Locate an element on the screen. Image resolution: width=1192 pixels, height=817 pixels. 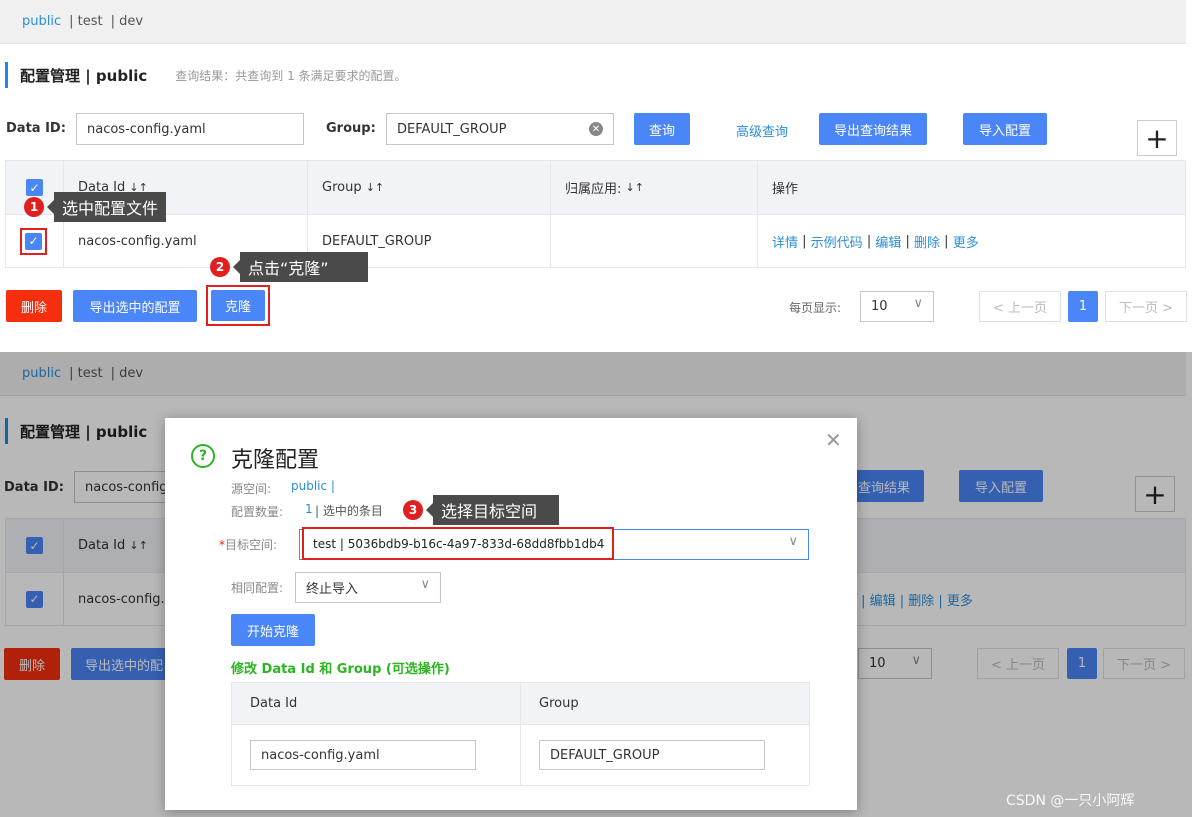
add-config-button: + is located at coordinates (1157, 138).